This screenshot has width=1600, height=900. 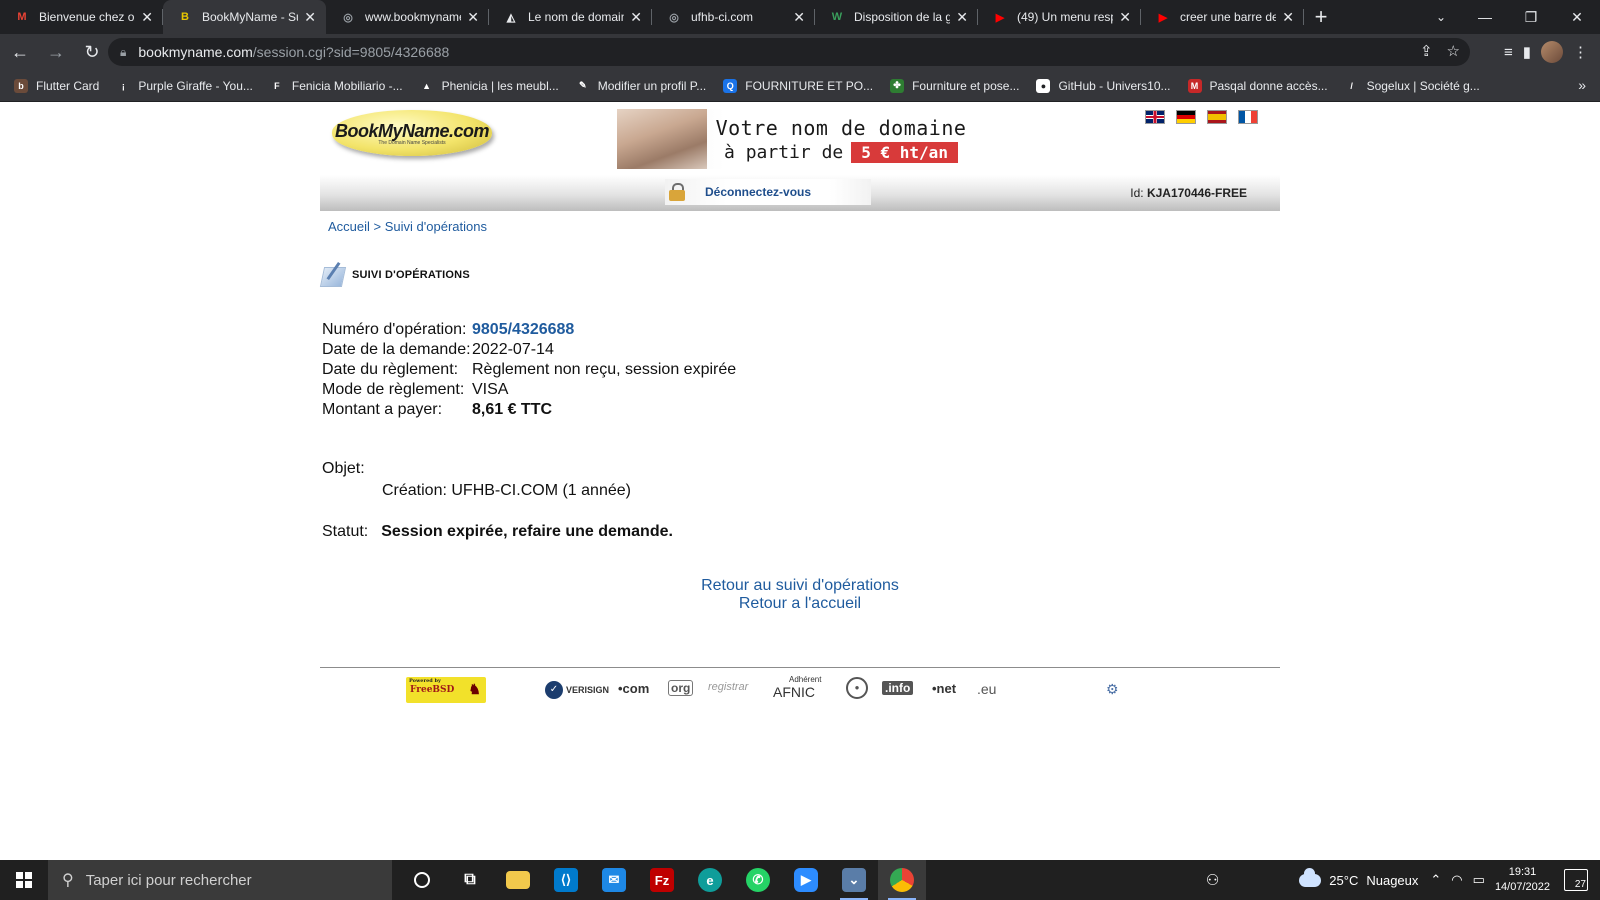 What do you see at coordinates (1186, 117) in the screenshot?
I see `flag-german-icon` at bounding box center [1186, 117].